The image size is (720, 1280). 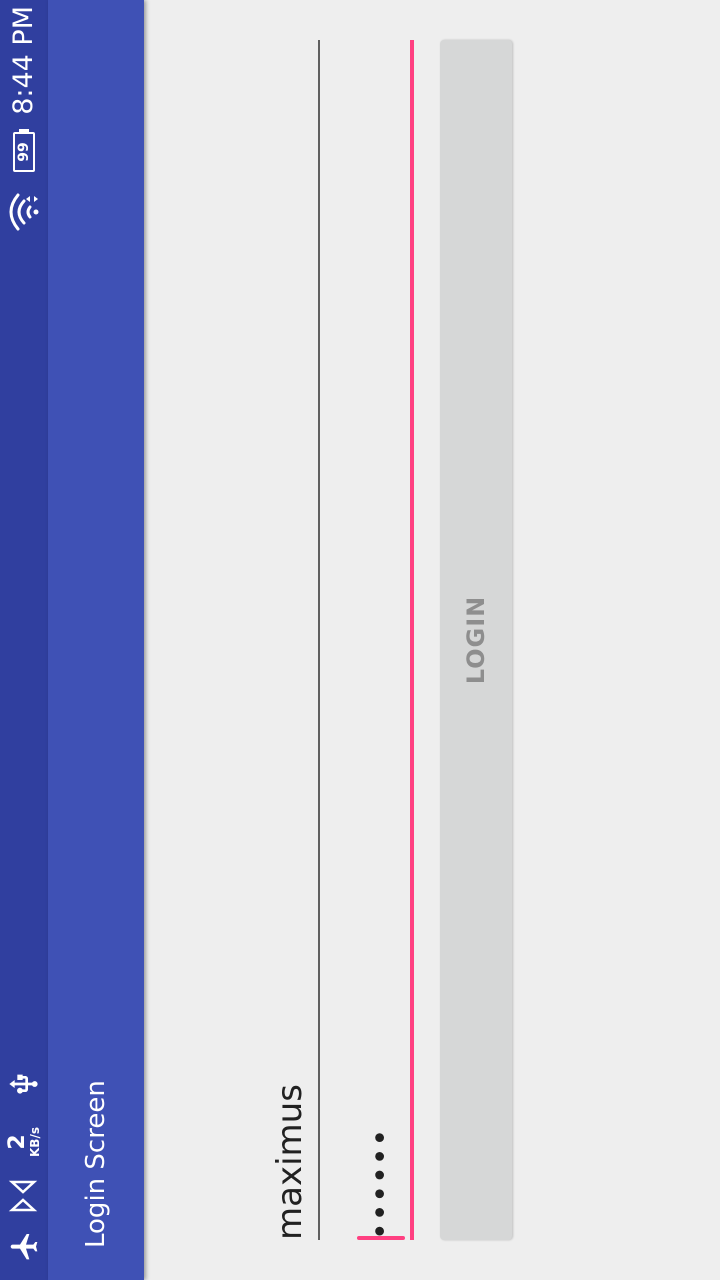 What do you see at coordinates (23, 1196) in the screenshot?
I see `data-transfer-icon` at bounding box center [23, 1196].